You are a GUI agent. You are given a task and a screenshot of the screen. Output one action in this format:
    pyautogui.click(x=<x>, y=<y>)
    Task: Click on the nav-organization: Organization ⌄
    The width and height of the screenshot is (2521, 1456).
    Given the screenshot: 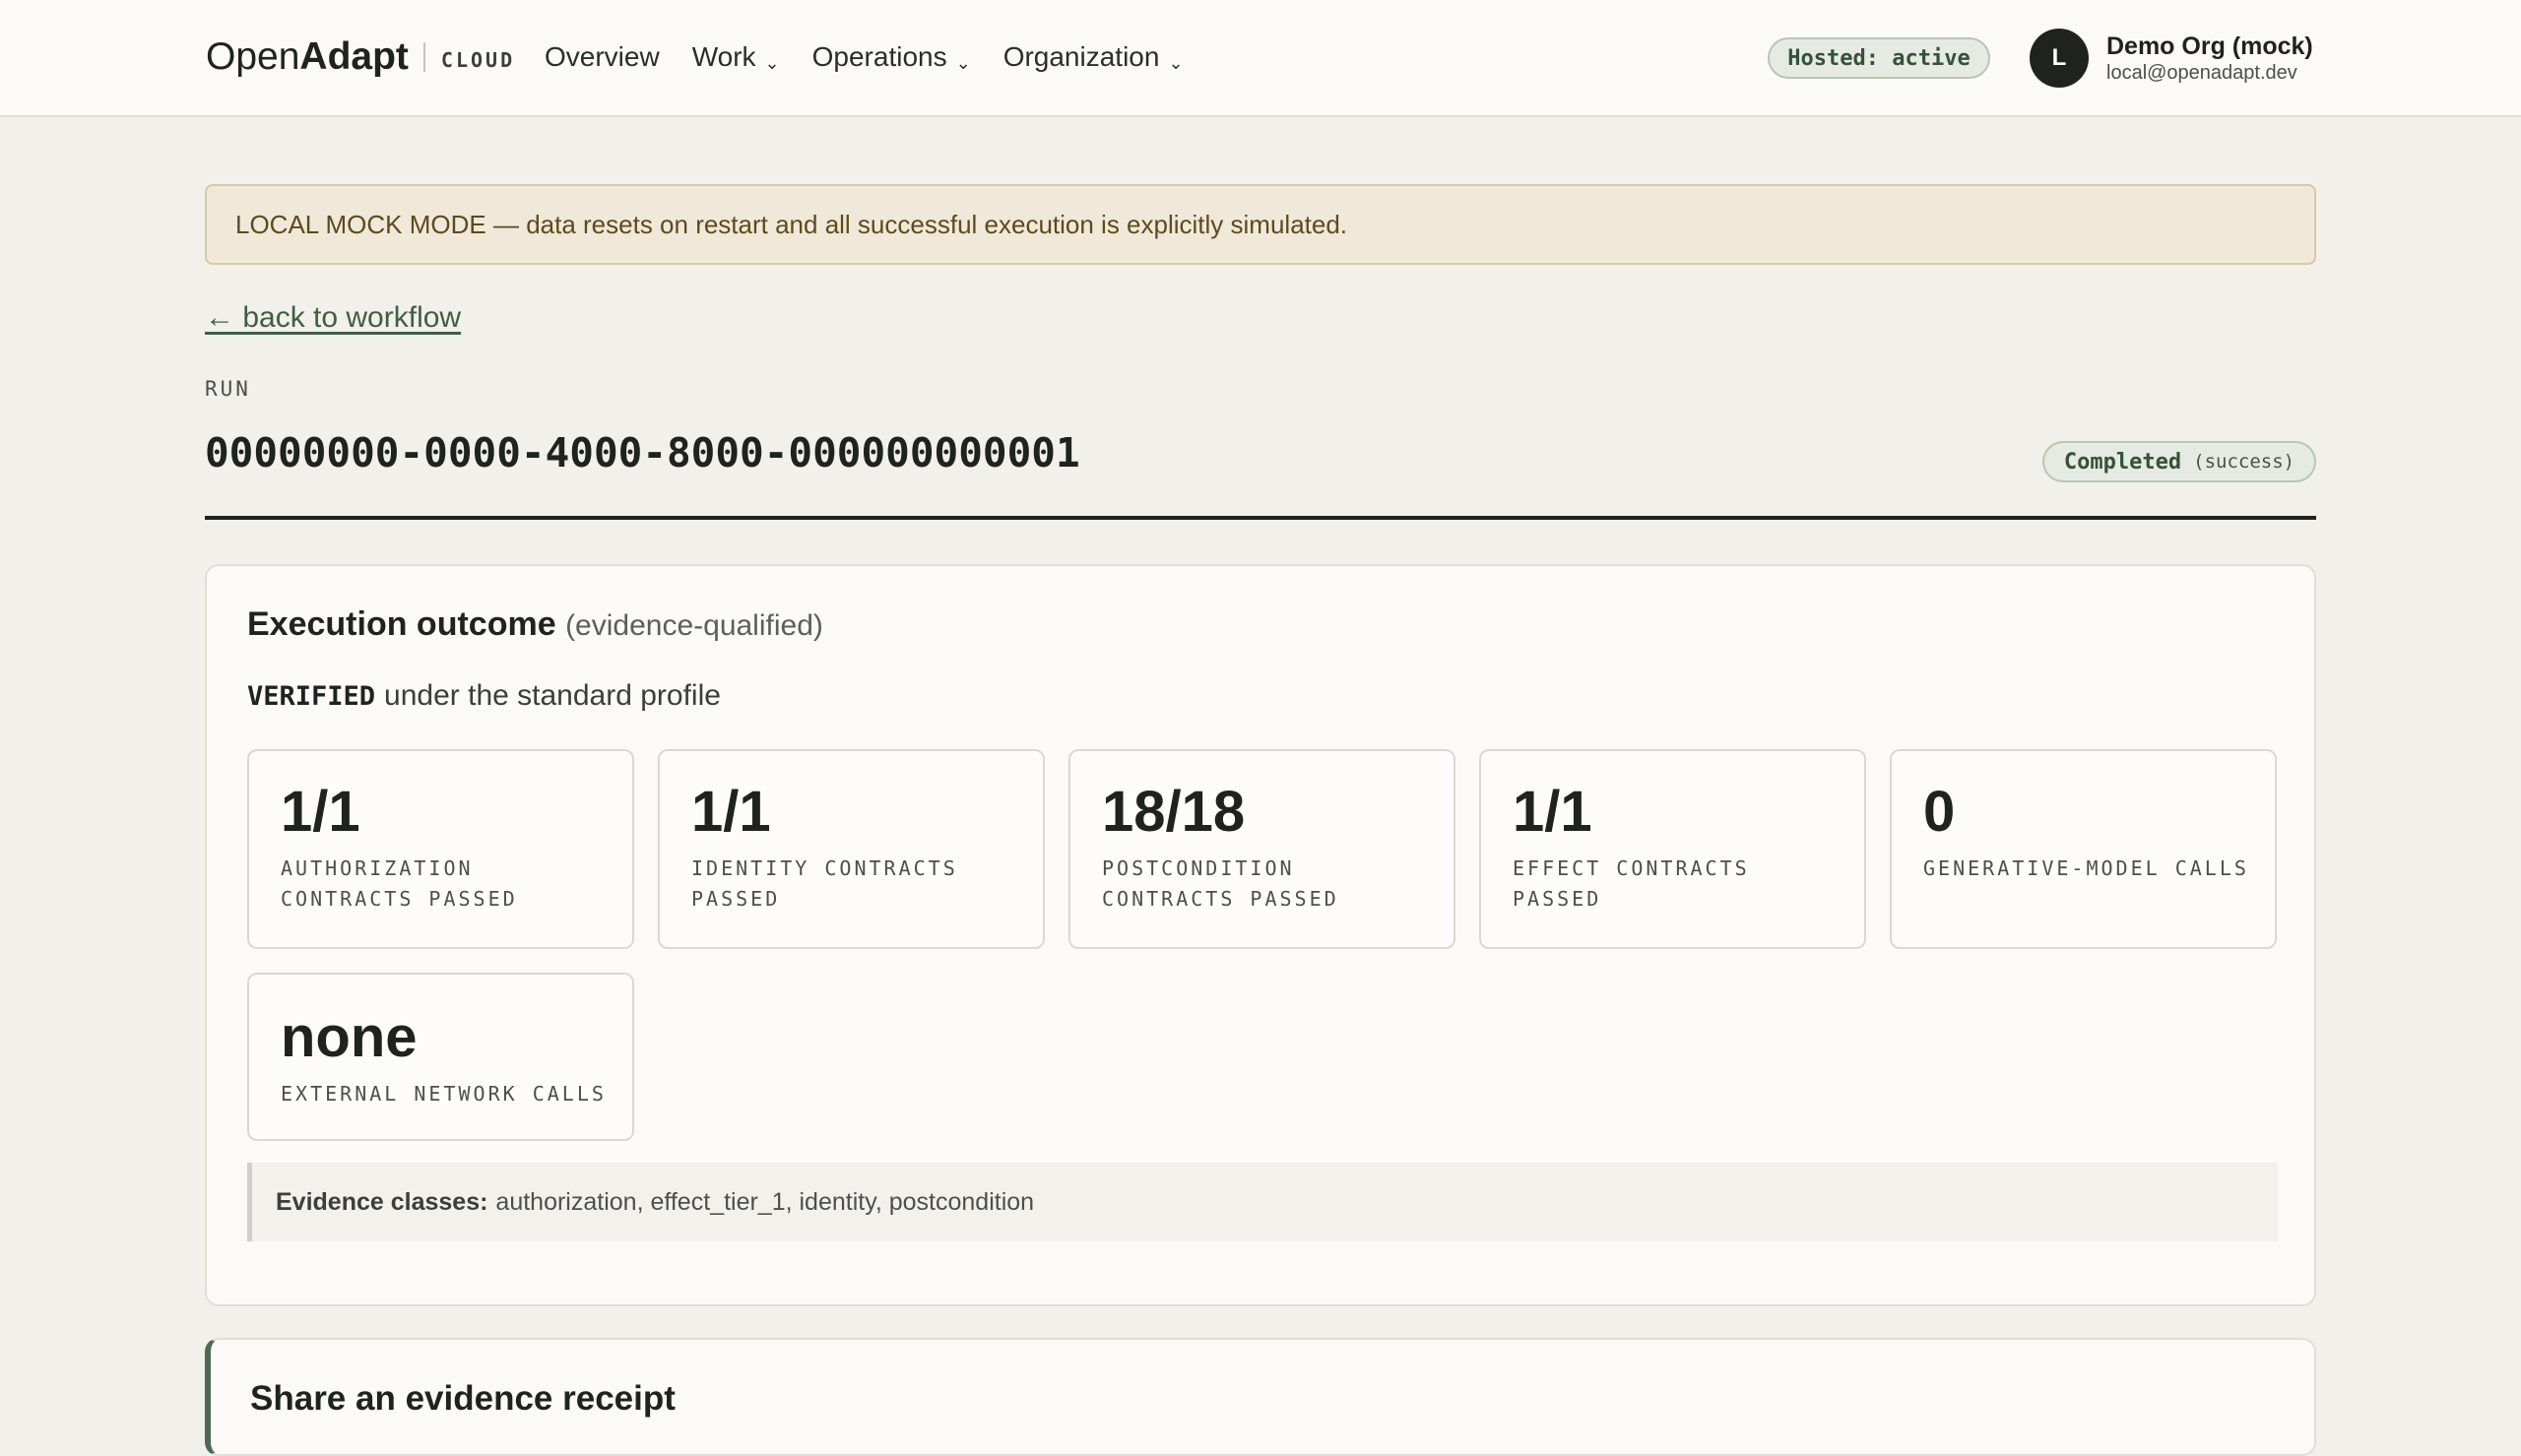 What is the action you would take?
    pyautogui.click(x=1093, y=57)
    